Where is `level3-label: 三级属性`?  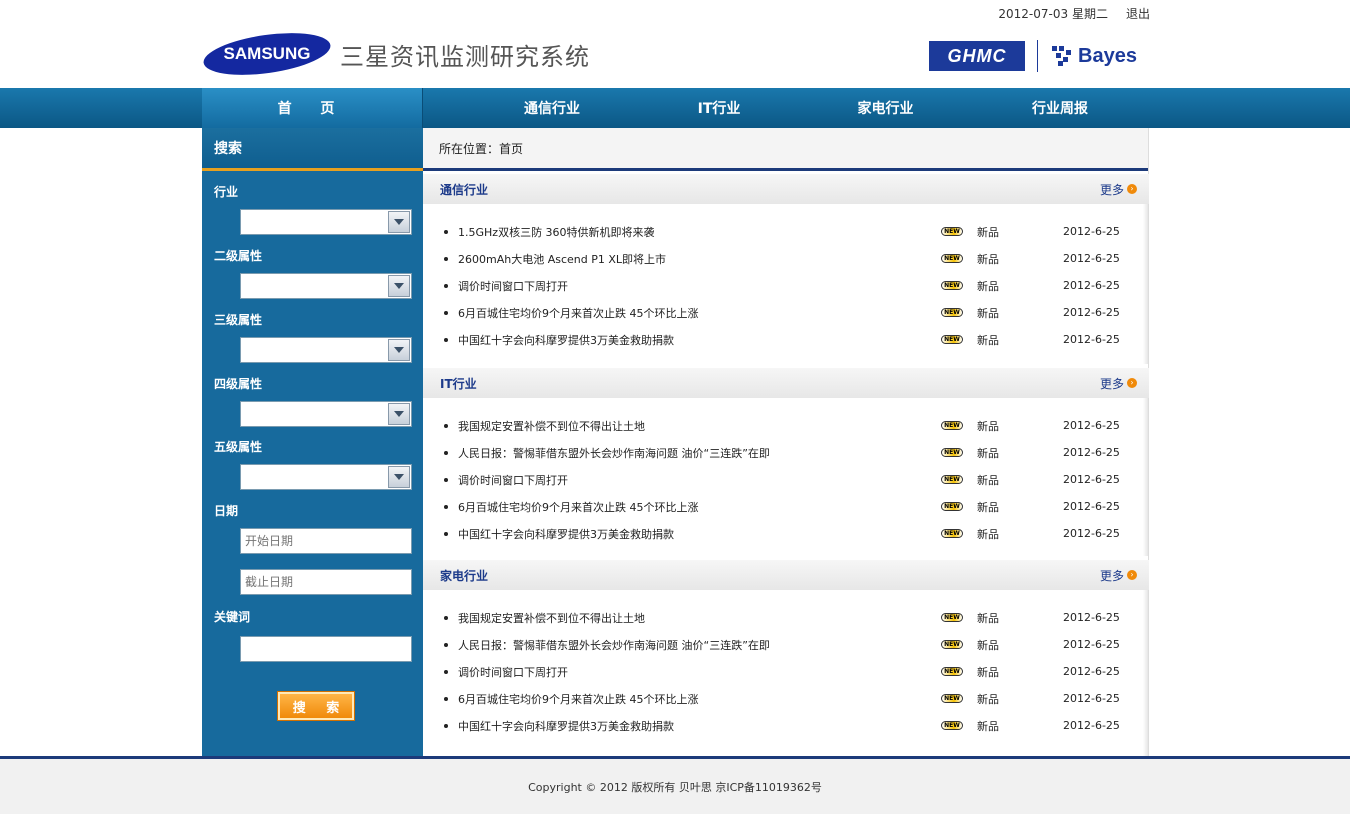 level3-label: 三级属性 is located at coordinates (238, 320).